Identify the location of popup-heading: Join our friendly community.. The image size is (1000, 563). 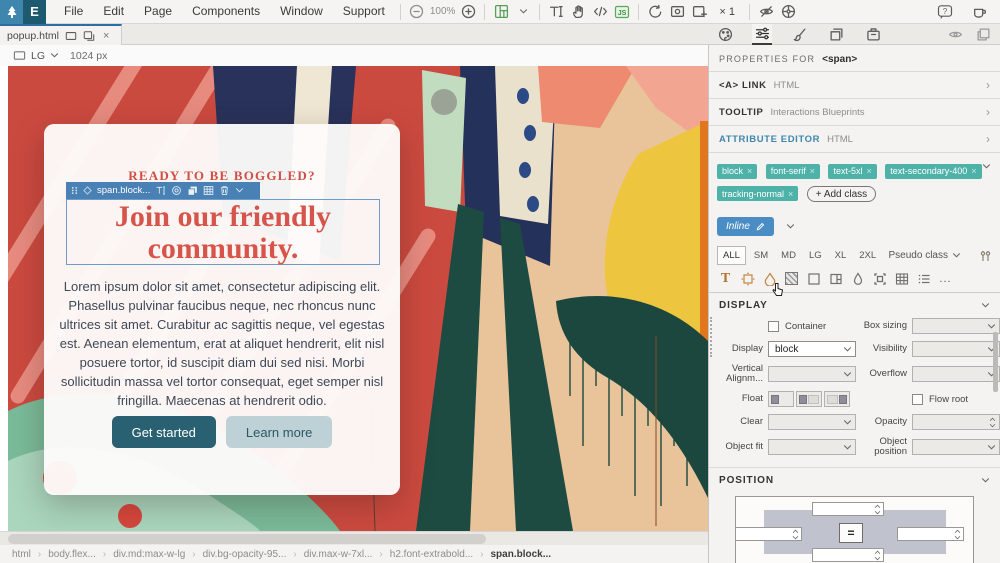
(223, 232).